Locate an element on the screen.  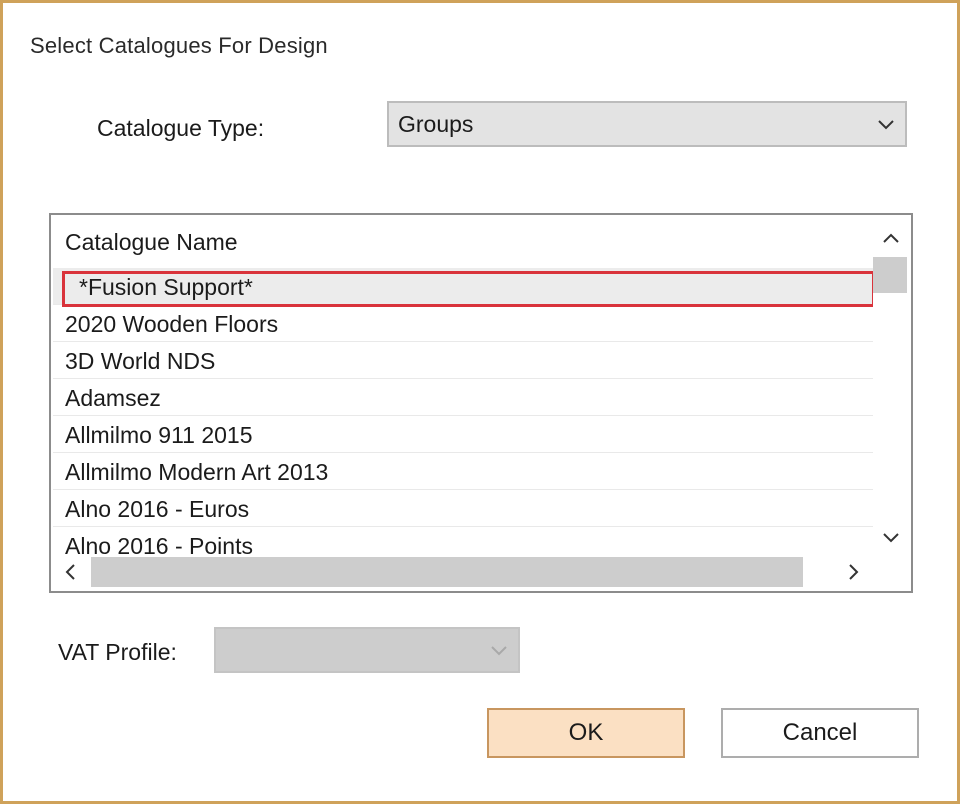
list-item: 2020 Wooden Floors is located at coordinates (463, 323).